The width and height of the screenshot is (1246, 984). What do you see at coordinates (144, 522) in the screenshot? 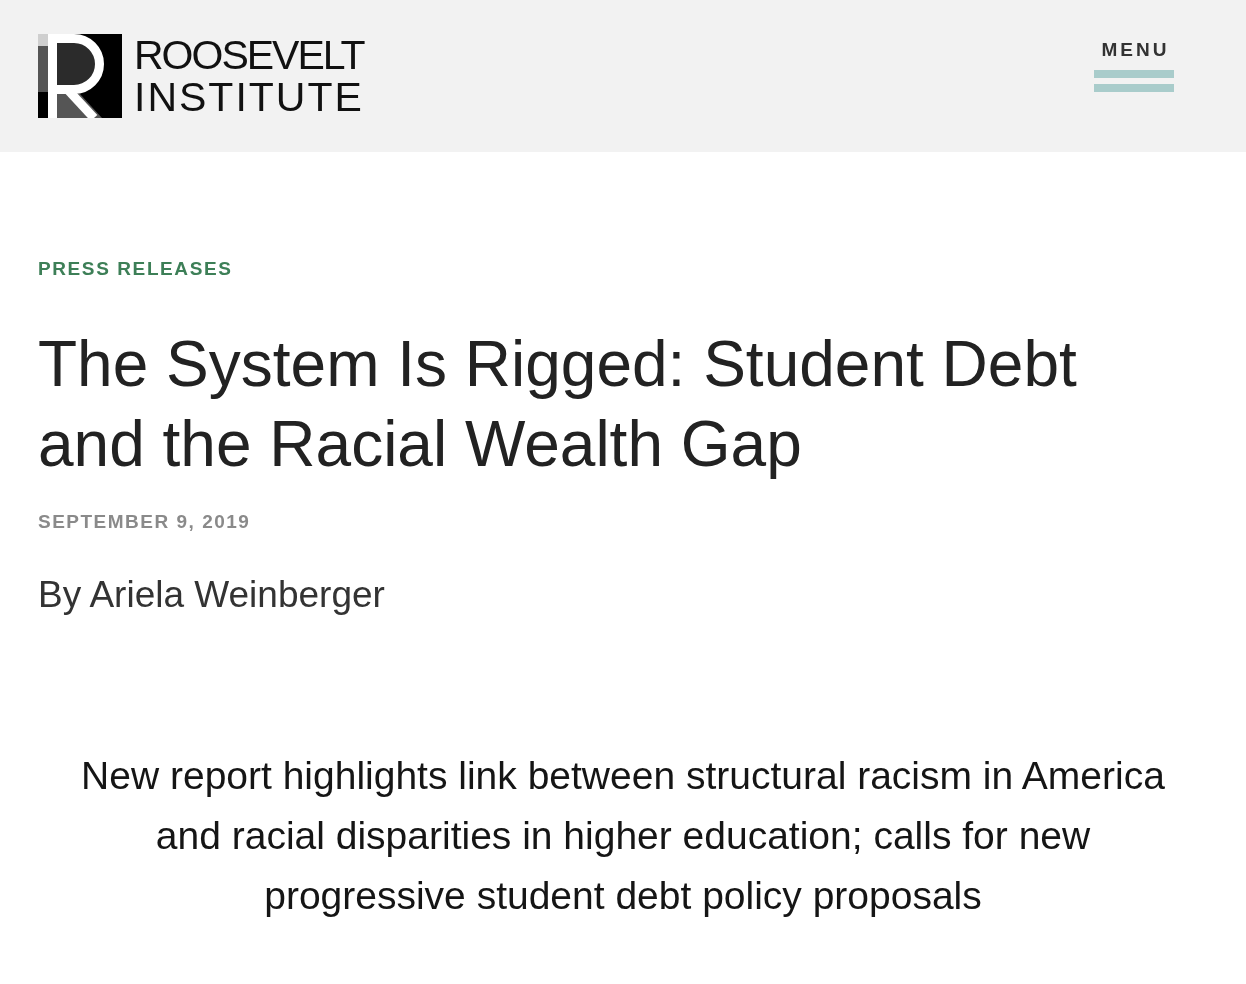
I see `publish-date: SEPTEMBER 9, 2019` at bounding box center [144, 522].